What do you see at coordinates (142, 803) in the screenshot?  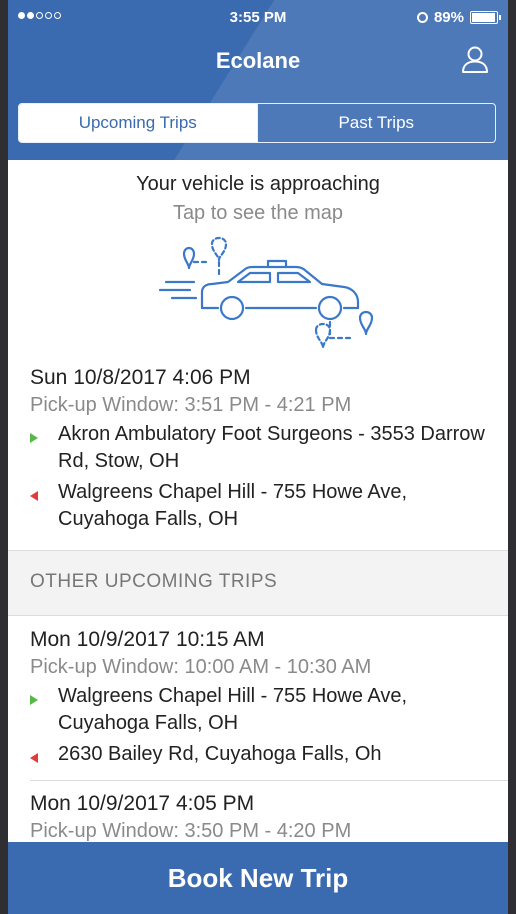 I see `trip-date: Mon 10/9/2017 4:05 PM` at bounding box center [142, 803].